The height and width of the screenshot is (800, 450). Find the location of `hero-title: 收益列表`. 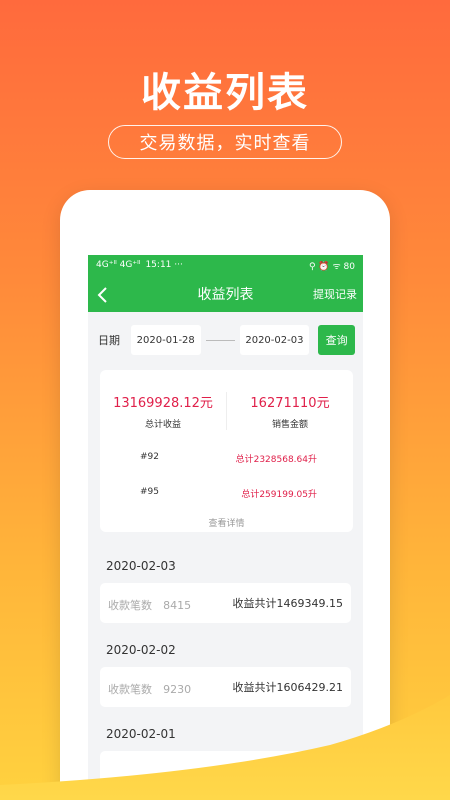

hero-title: 收益列表 is located at coordinates (225, 93).